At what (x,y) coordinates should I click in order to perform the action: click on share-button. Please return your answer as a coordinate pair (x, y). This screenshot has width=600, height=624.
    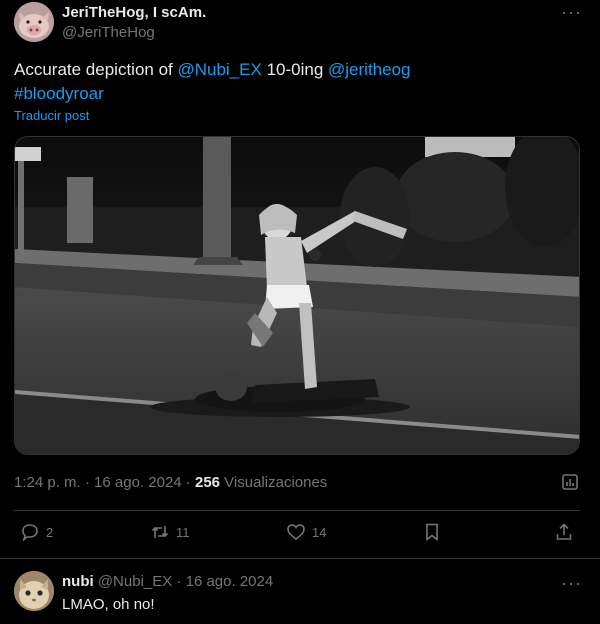
    Looking at the image, I should click on (564, 532).